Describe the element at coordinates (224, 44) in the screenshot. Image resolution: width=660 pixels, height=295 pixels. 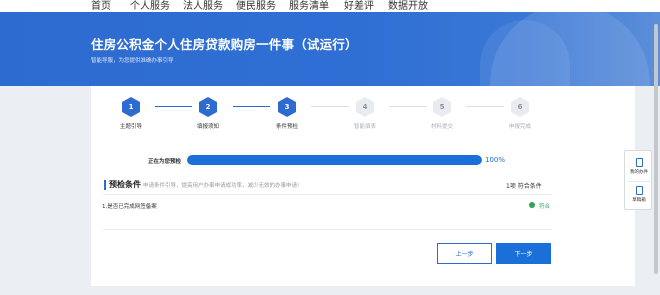
I see `page-title: 住房公积金个人住房贷款购房一件事（试运行）` at that location.